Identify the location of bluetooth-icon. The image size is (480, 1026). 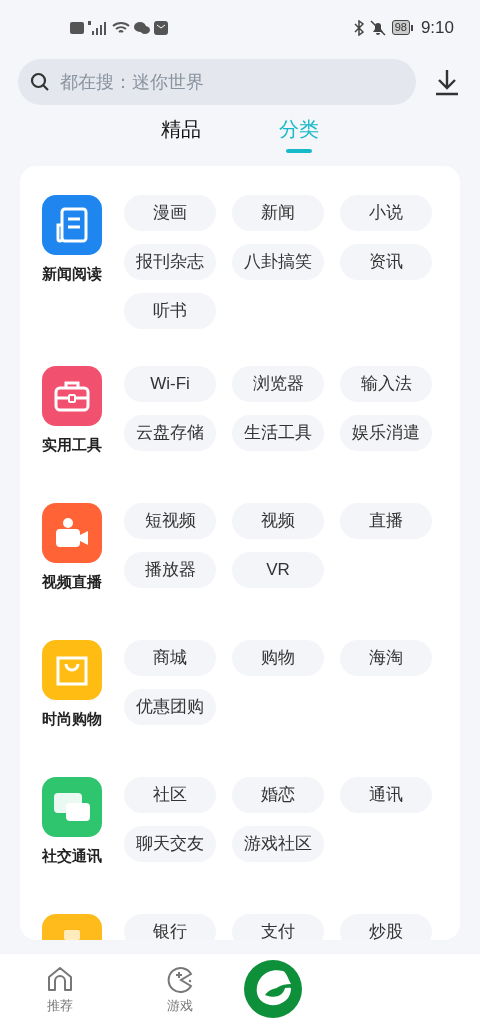
(358, 27).